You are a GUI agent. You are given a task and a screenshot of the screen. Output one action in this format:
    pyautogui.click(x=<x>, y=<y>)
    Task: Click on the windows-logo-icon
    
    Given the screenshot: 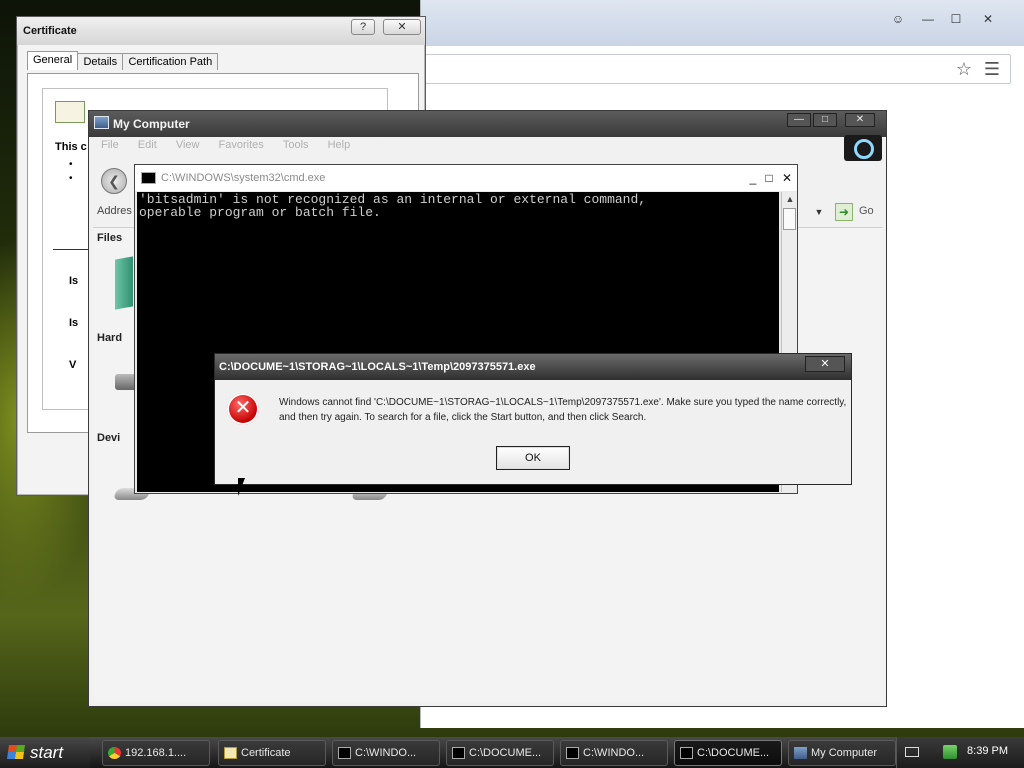 What is the action you would take?
    pyautogui.click(x=863, y=148)
    